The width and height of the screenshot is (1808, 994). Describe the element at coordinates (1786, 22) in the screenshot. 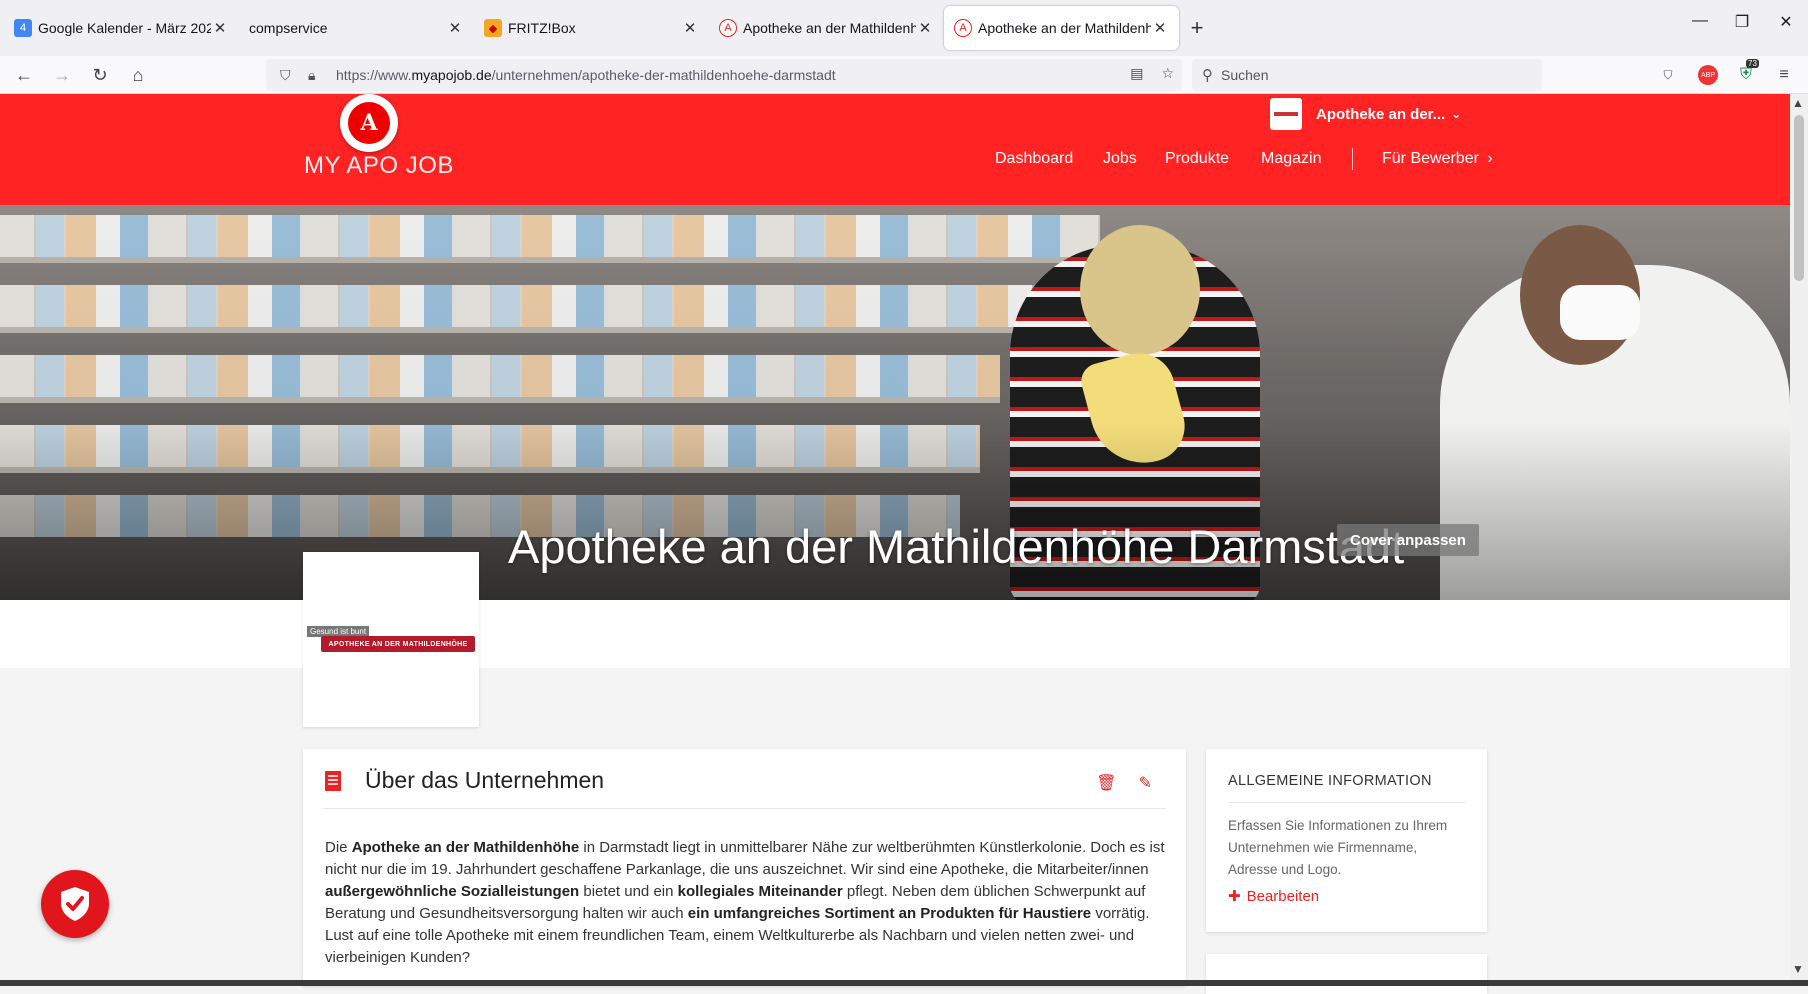

I see `close-window-icon: ✕` at that location.